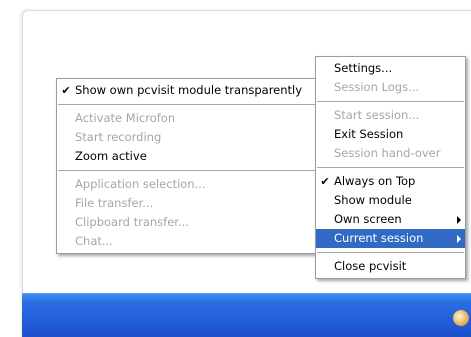 The image size is (471, 337). Describe the element at coordinates (461, 318) in the screenshot. I see `pcvisit-tray-icon` at that location.